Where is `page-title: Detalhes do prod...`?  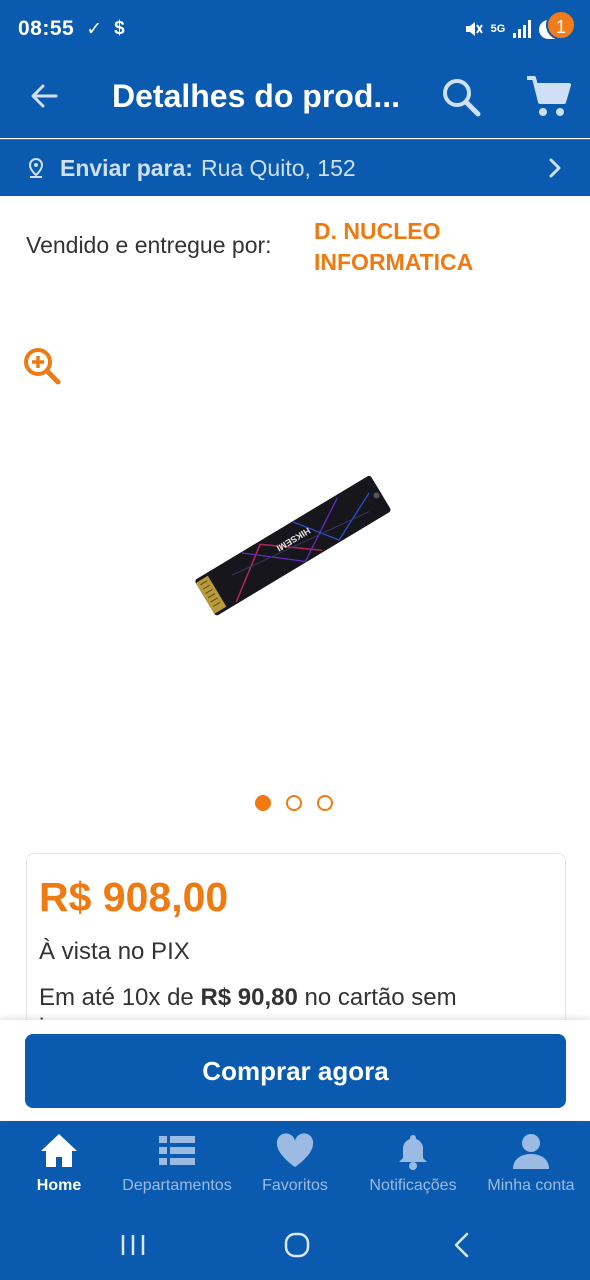 page-title: Detalhes do prod... is located at coordinates (256, 96).